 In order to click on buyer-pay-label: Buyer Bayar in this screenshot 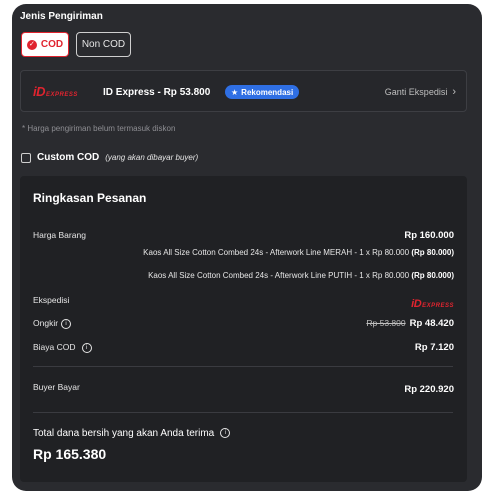, I will do `click(56, 387)`.